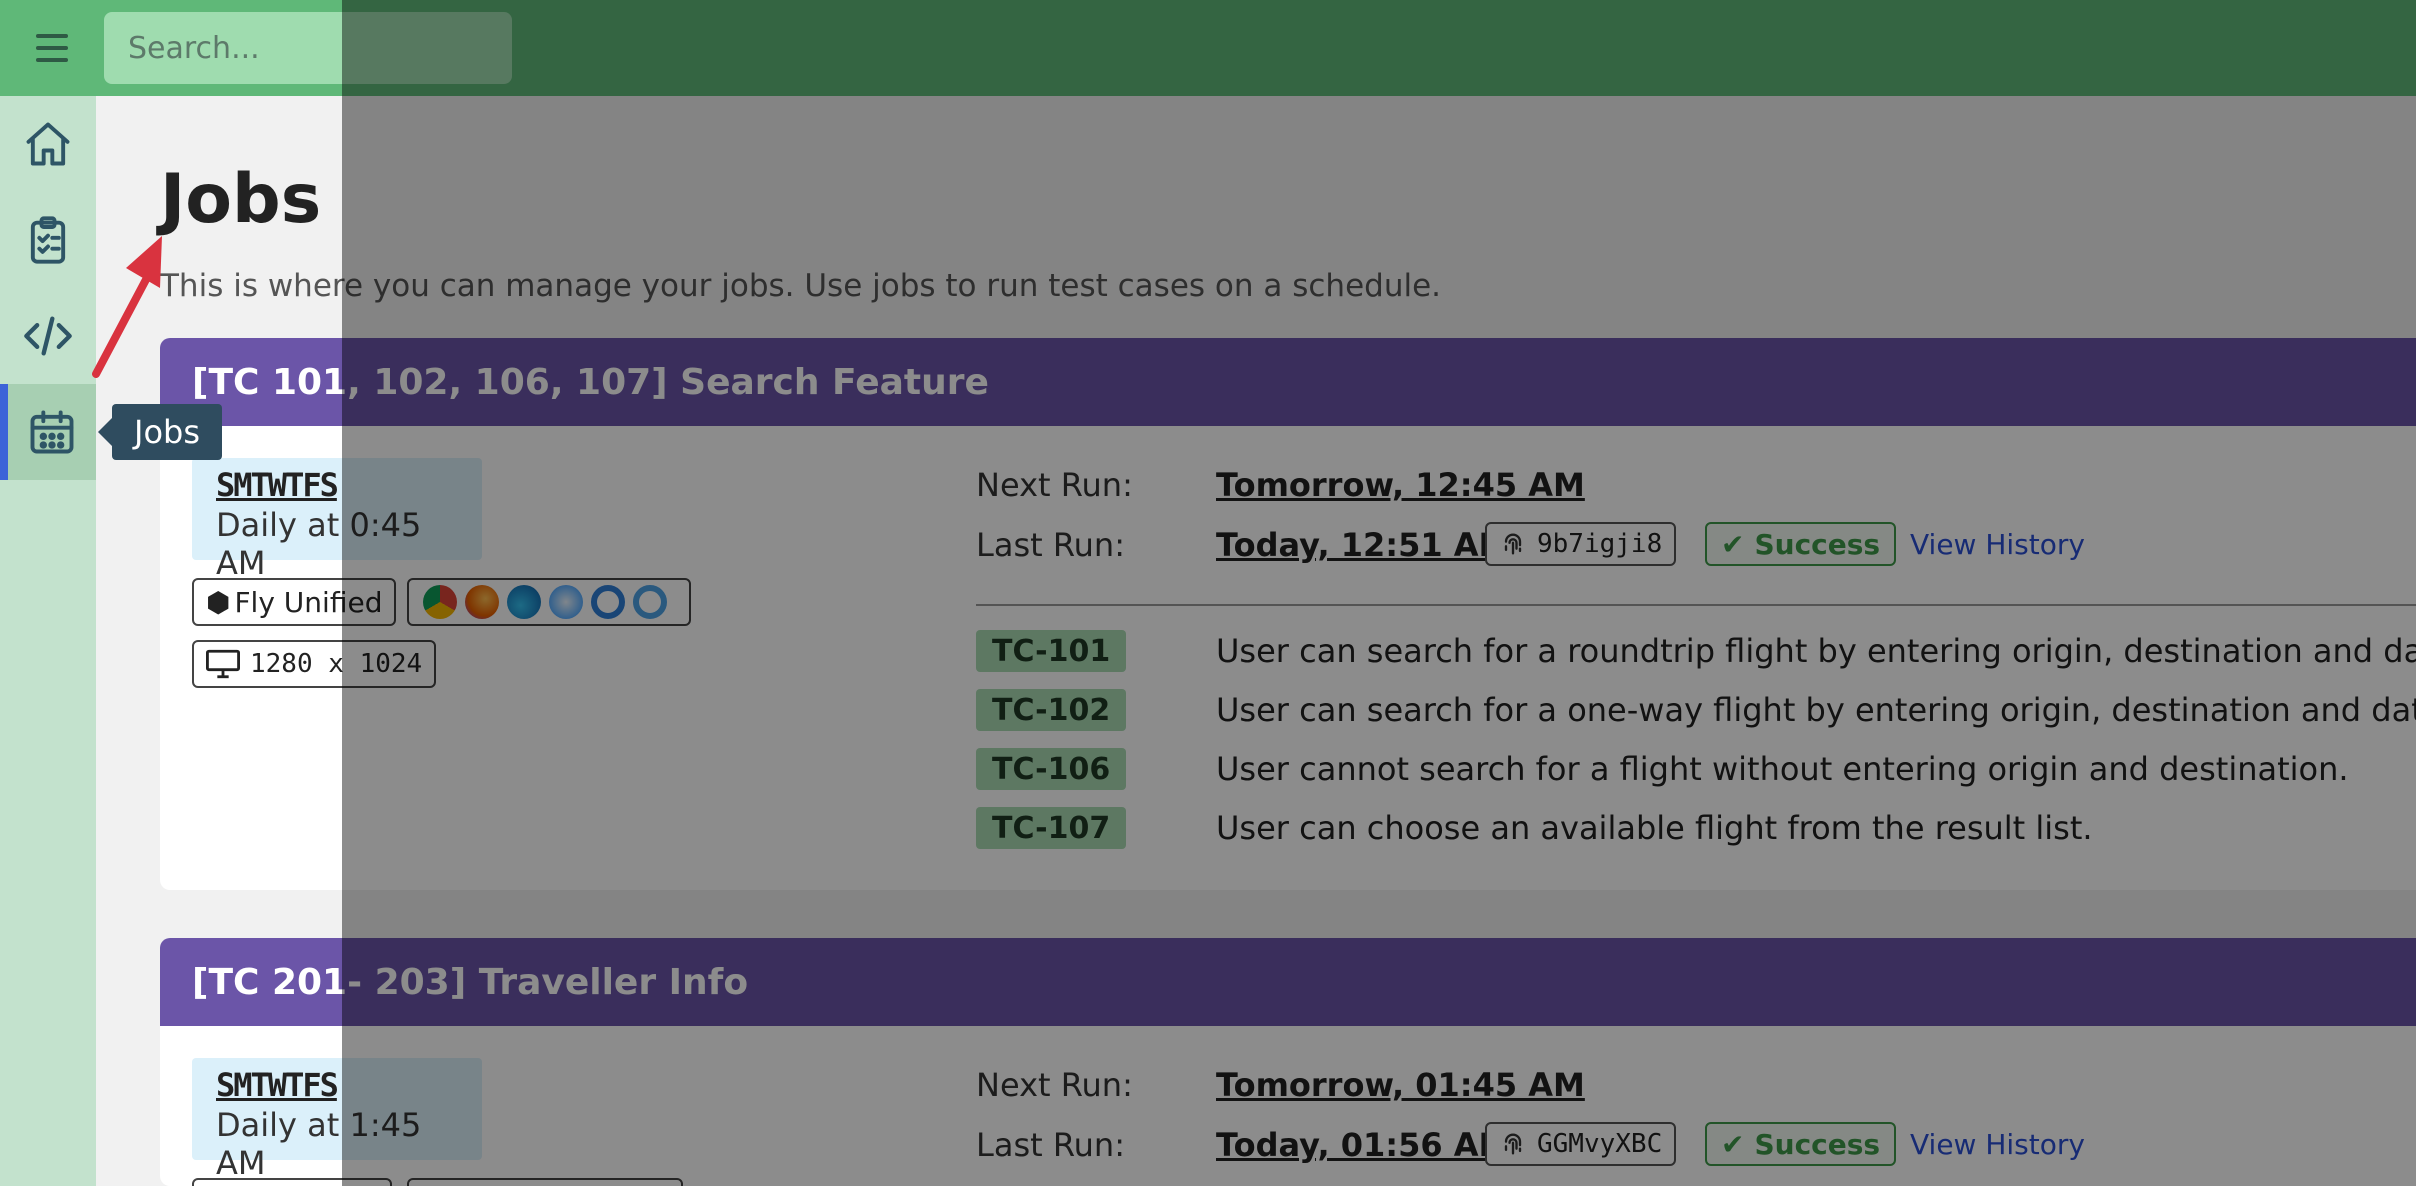  Describe the element at coordinates (1600, 1144) in the screenshot. I see `run-id: GGMvyXBC` at that location.